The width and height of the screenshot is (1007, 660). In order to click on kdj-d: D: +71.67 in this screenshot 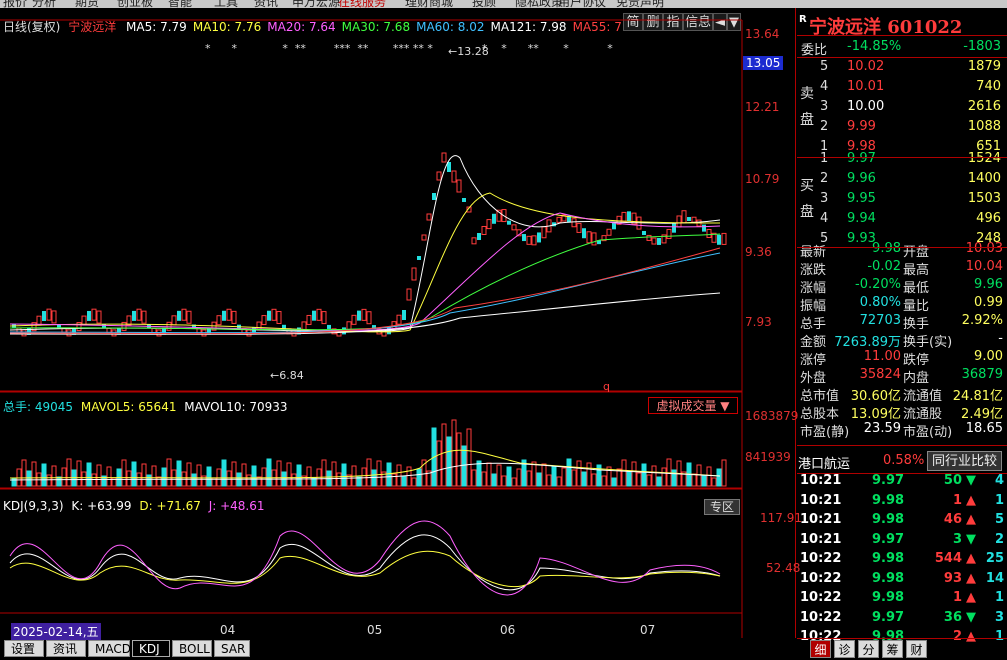, I will do `click(170, 506)`.